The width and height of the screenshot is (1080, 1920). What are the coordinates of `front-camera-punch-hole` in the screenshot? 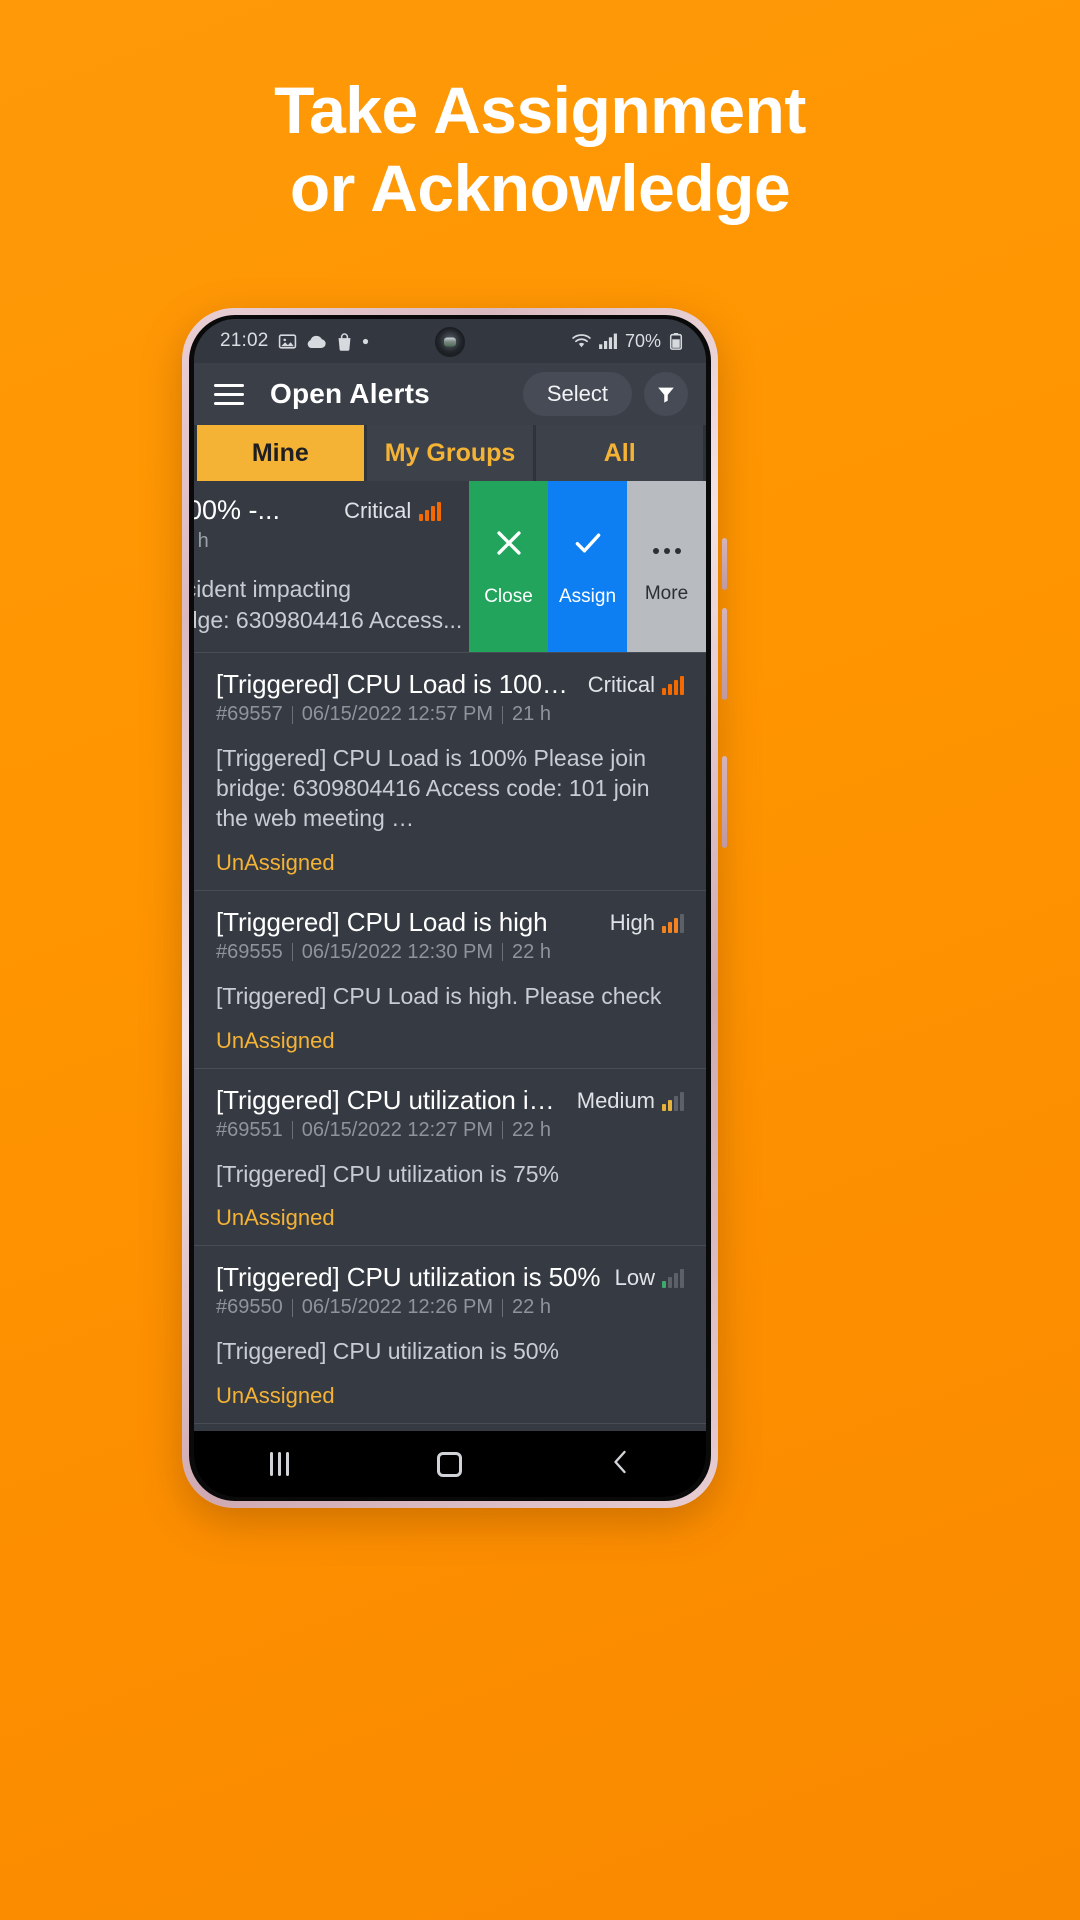 It's located at (450, 342).